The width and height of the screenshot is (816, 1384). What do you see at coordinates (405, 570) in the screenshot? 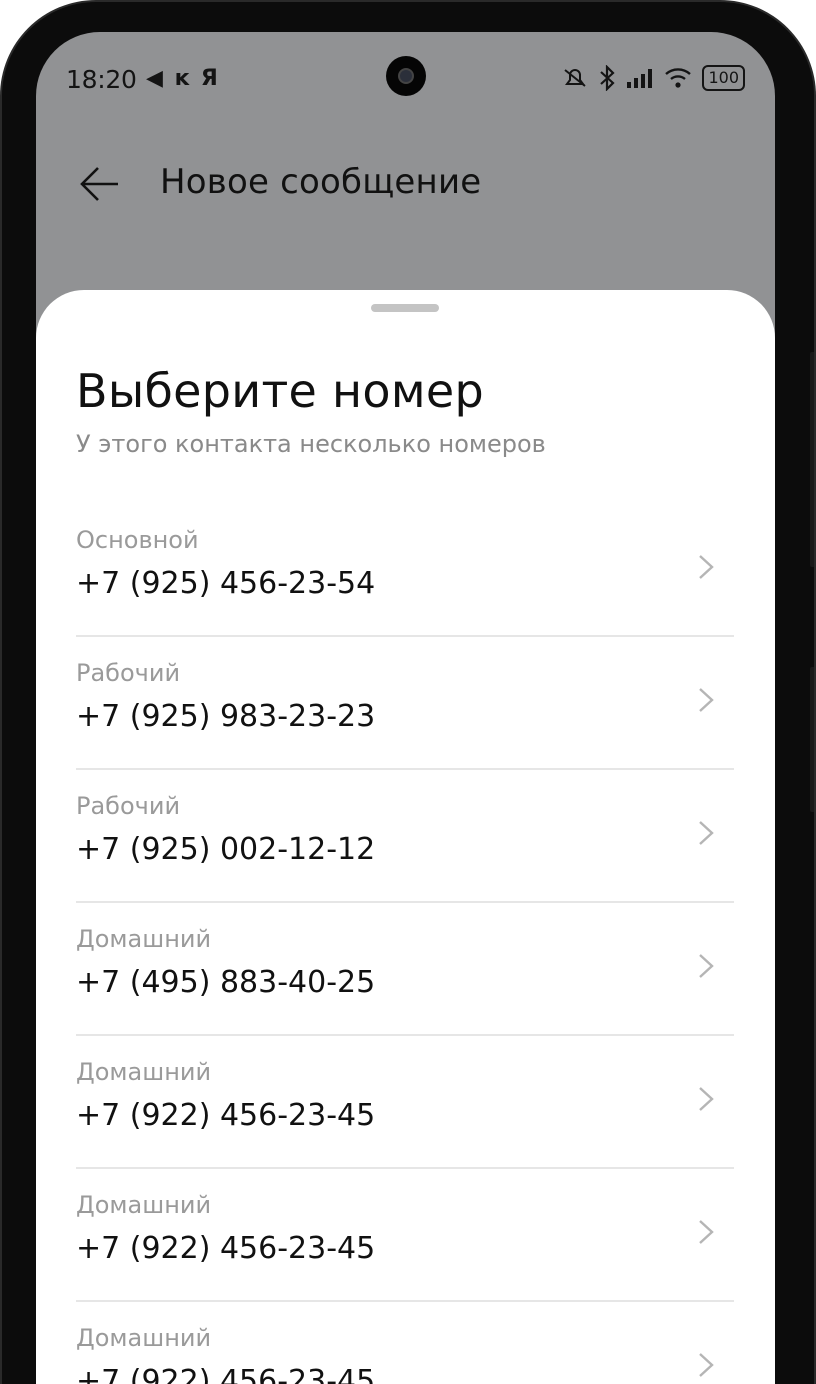
I see `phone-number-item: Основной +7 (925) 456-23-54` at bounding box center [405, 570].